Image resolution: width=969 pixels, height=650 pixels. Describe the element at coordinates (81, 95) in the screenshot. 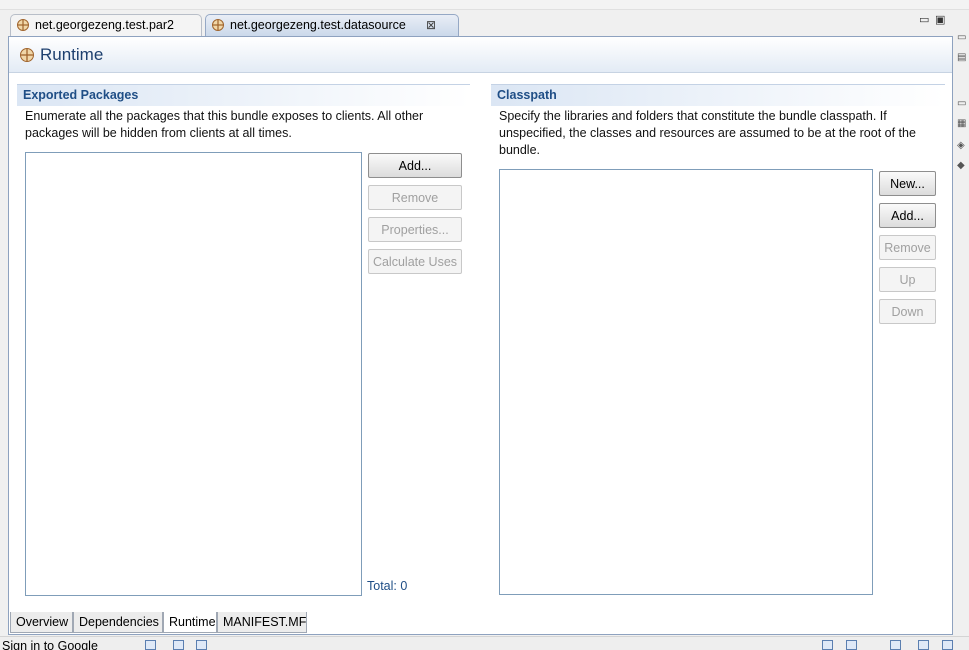

I see `section-title: Exported Packages` at that location.